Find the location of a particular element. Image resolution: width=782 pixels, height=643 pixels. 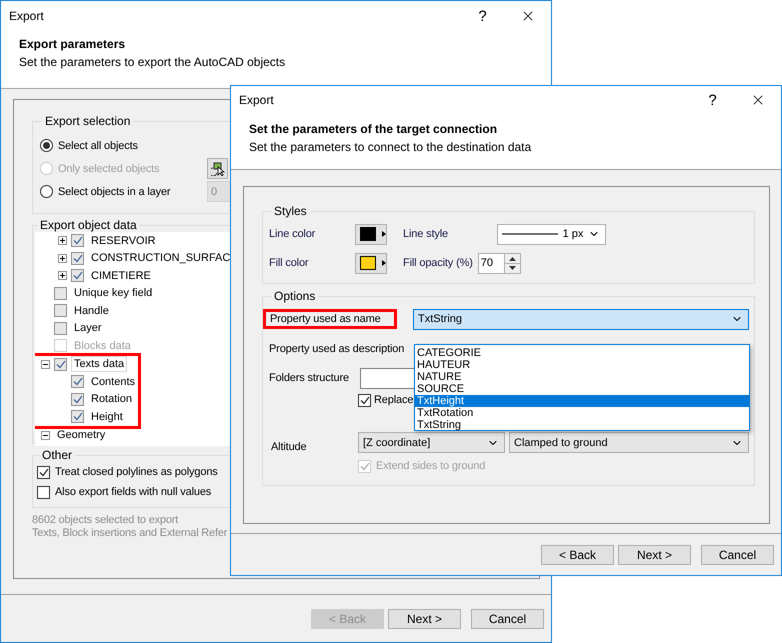

line-style-dropdown: 1 px is located at coordinates (551, 234).